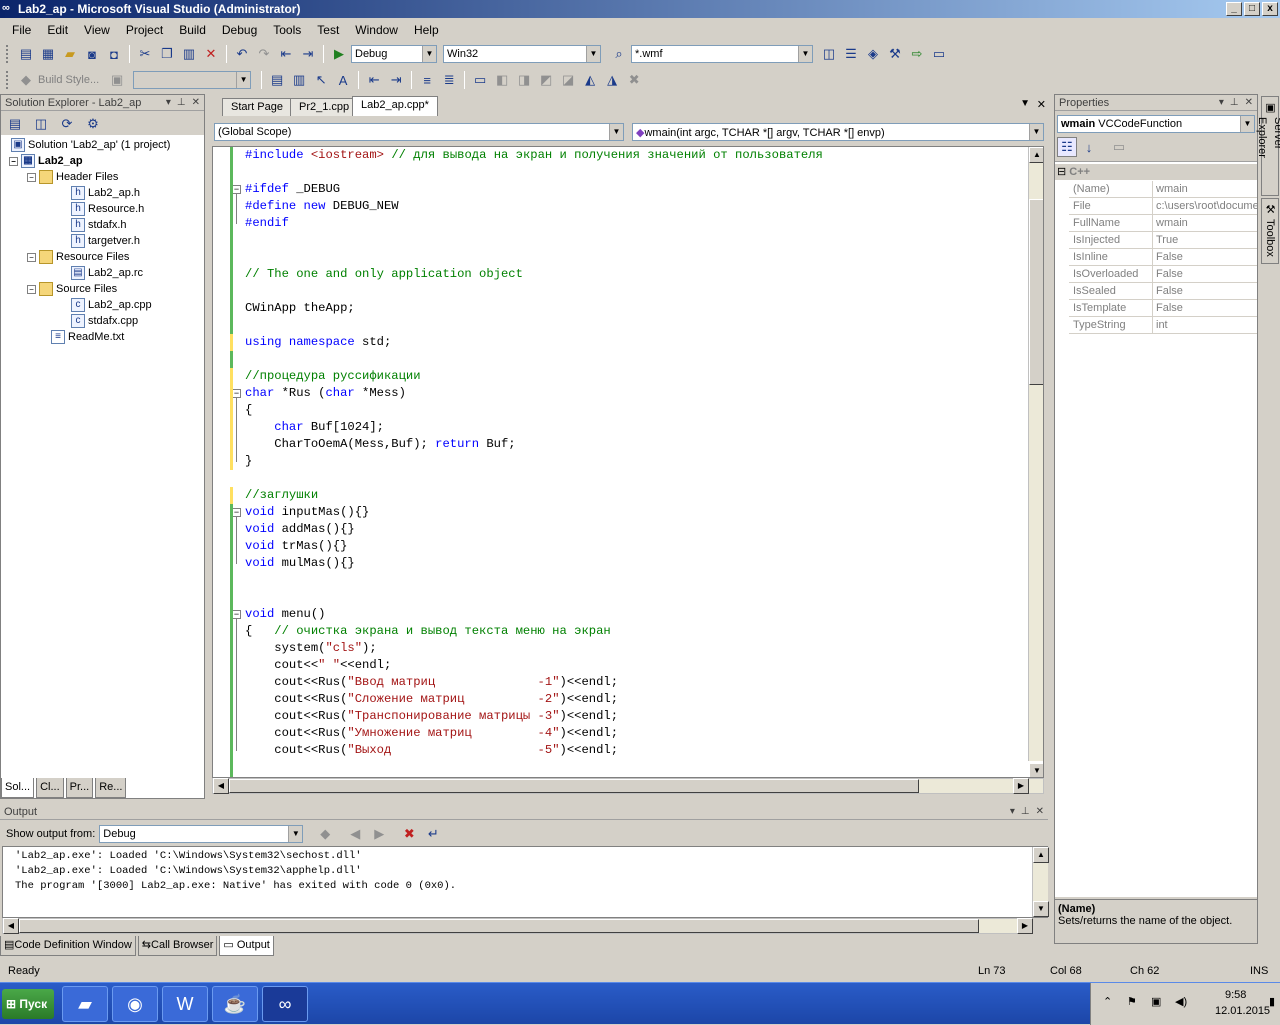 The image size is (1280, 1025). I want to click on complete-word-icon: A, so click(343, 80).